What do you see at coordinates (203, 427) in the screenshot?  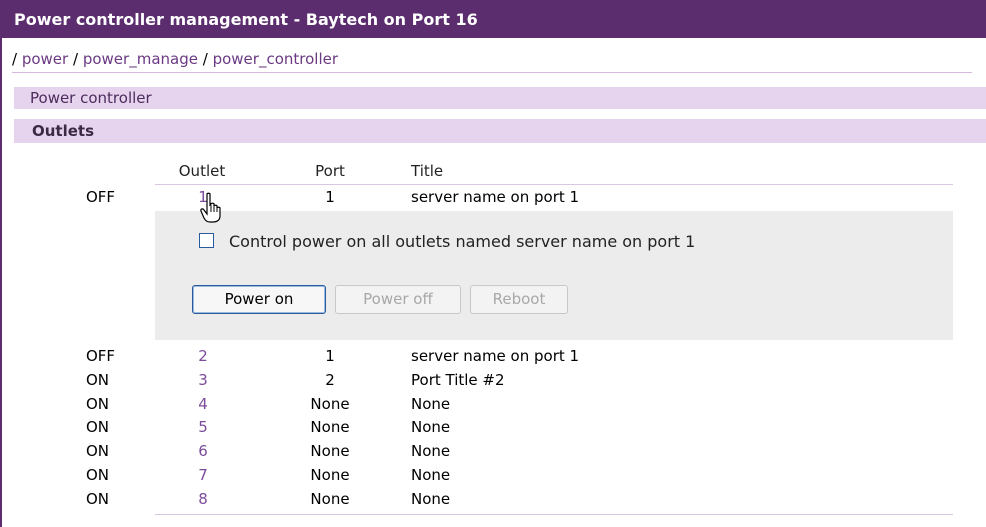 I see `outlet-link: 5` at bounding box center [203, 427].